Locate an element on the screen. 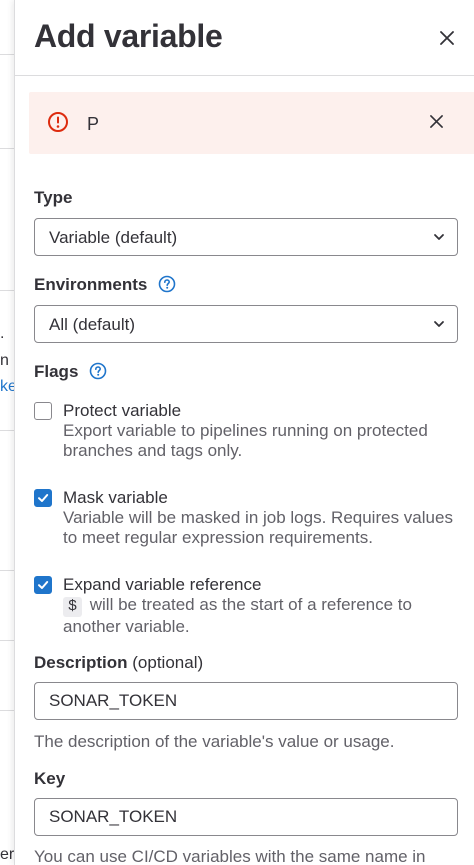 Image resolution: width=474 pixels, height=865 pixels. background-link: ke is located at coordinates (7, 387).